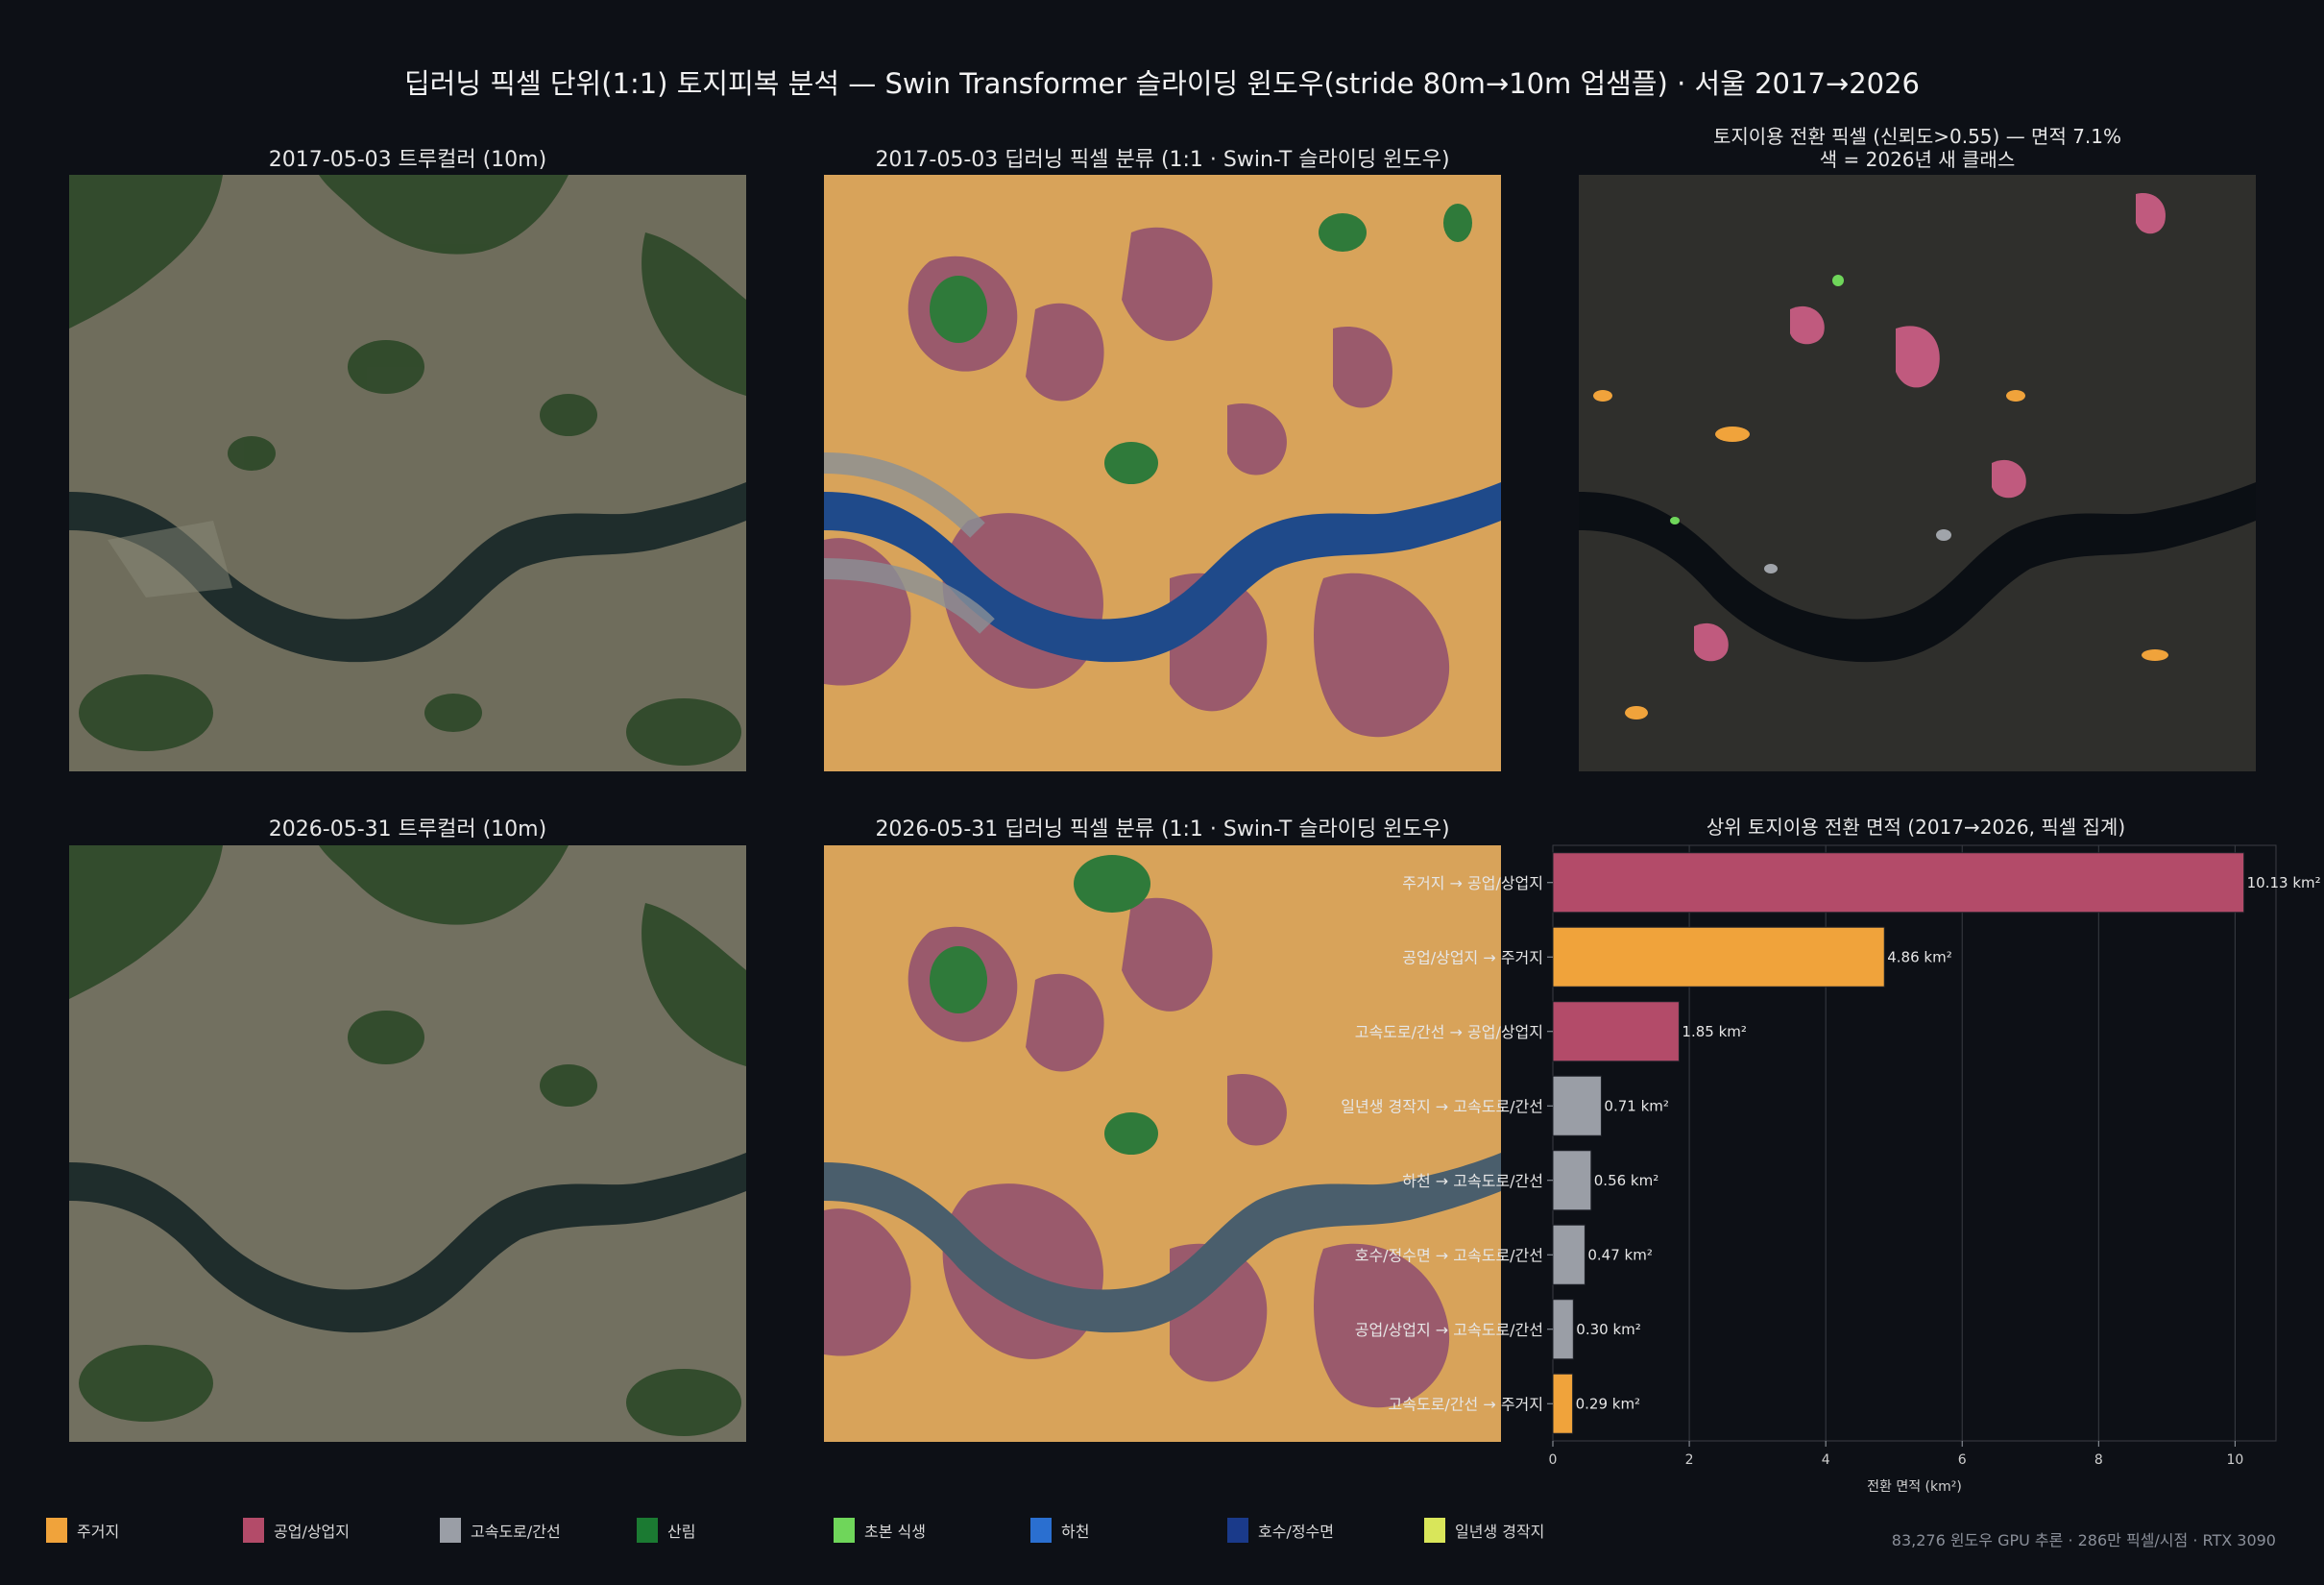 Image resolution: width=2324 pixels, height=1585 pixels. I want to click on bar-value-label: 0.71 km², so click(1636, 1105).